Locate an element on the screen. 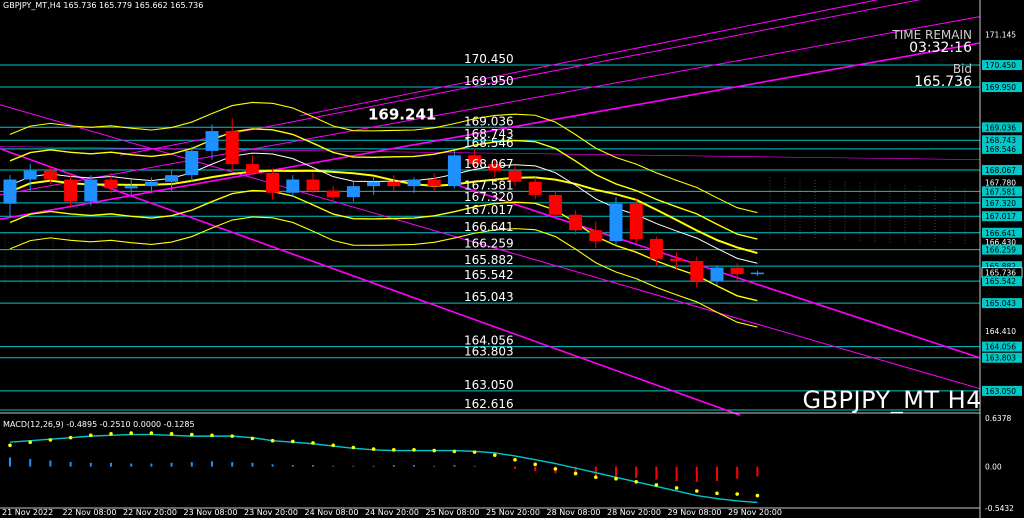  time-tick-label: 28 Nov 20:00 is located at coordinates (634, 512).